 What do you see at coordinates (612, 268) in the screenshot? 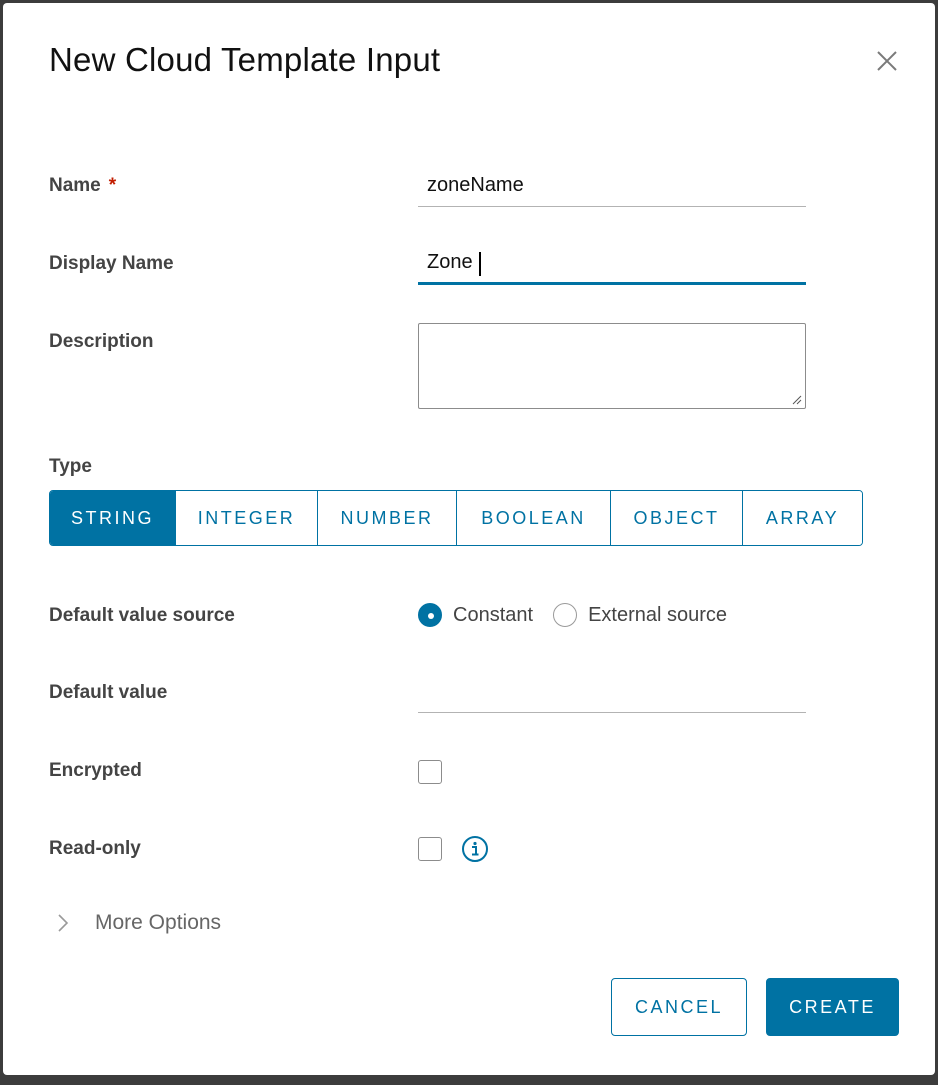
I see `display-name-input` at bounding box center [612, 268].